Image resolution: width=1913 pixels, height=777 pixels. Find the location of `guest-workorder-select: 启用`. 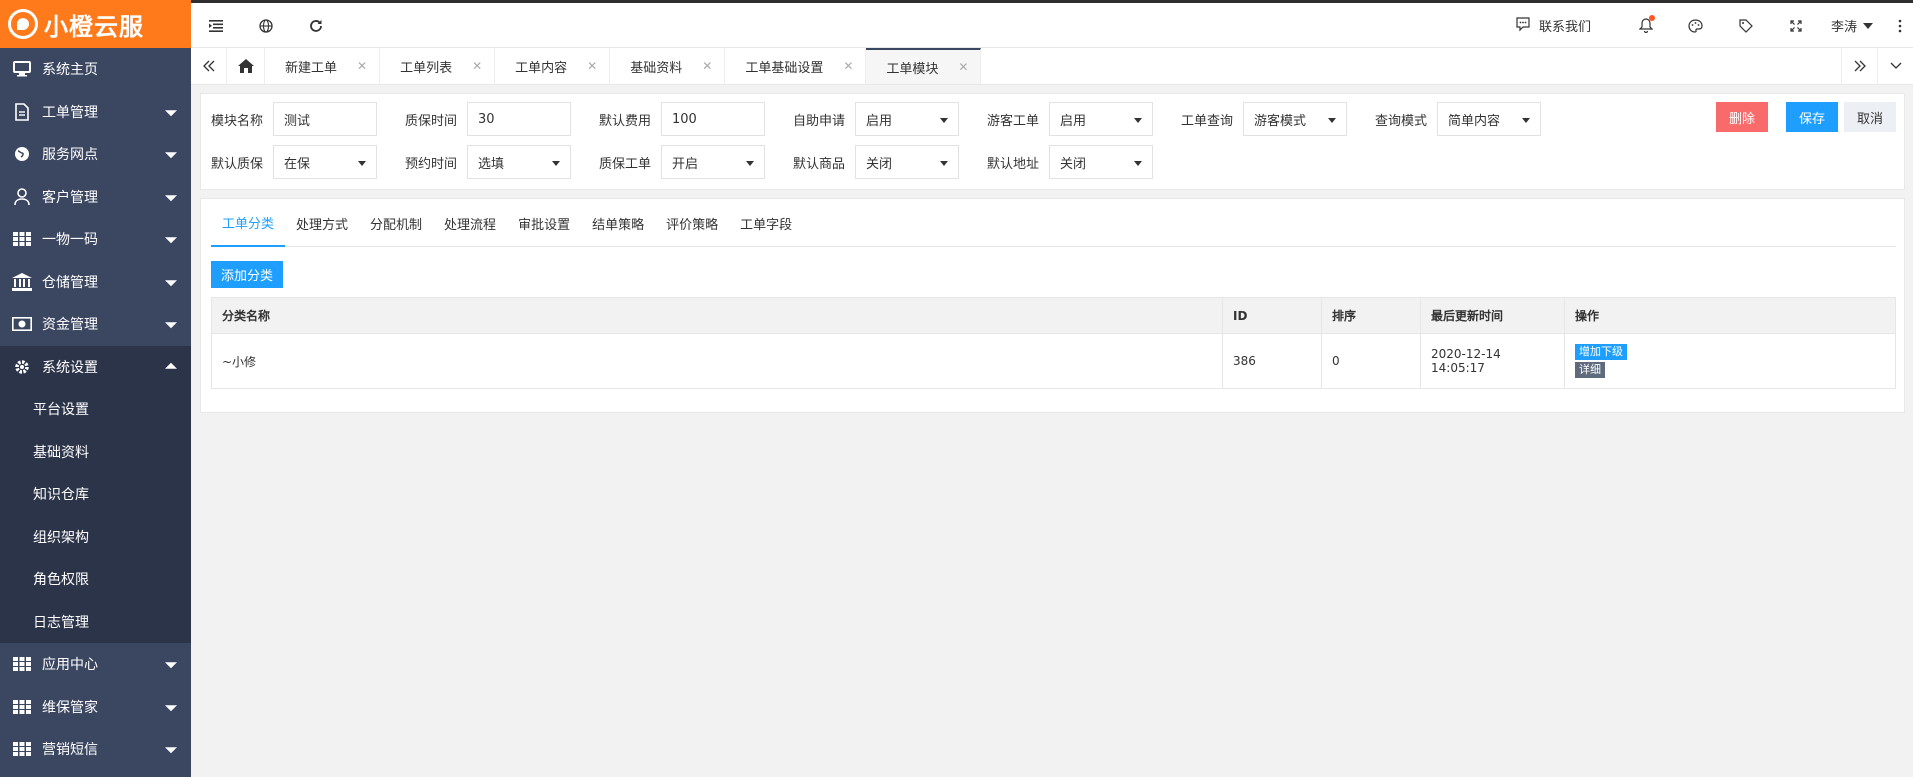

guest-workorder-select: 启用 is located at coordinates (1101, 119).